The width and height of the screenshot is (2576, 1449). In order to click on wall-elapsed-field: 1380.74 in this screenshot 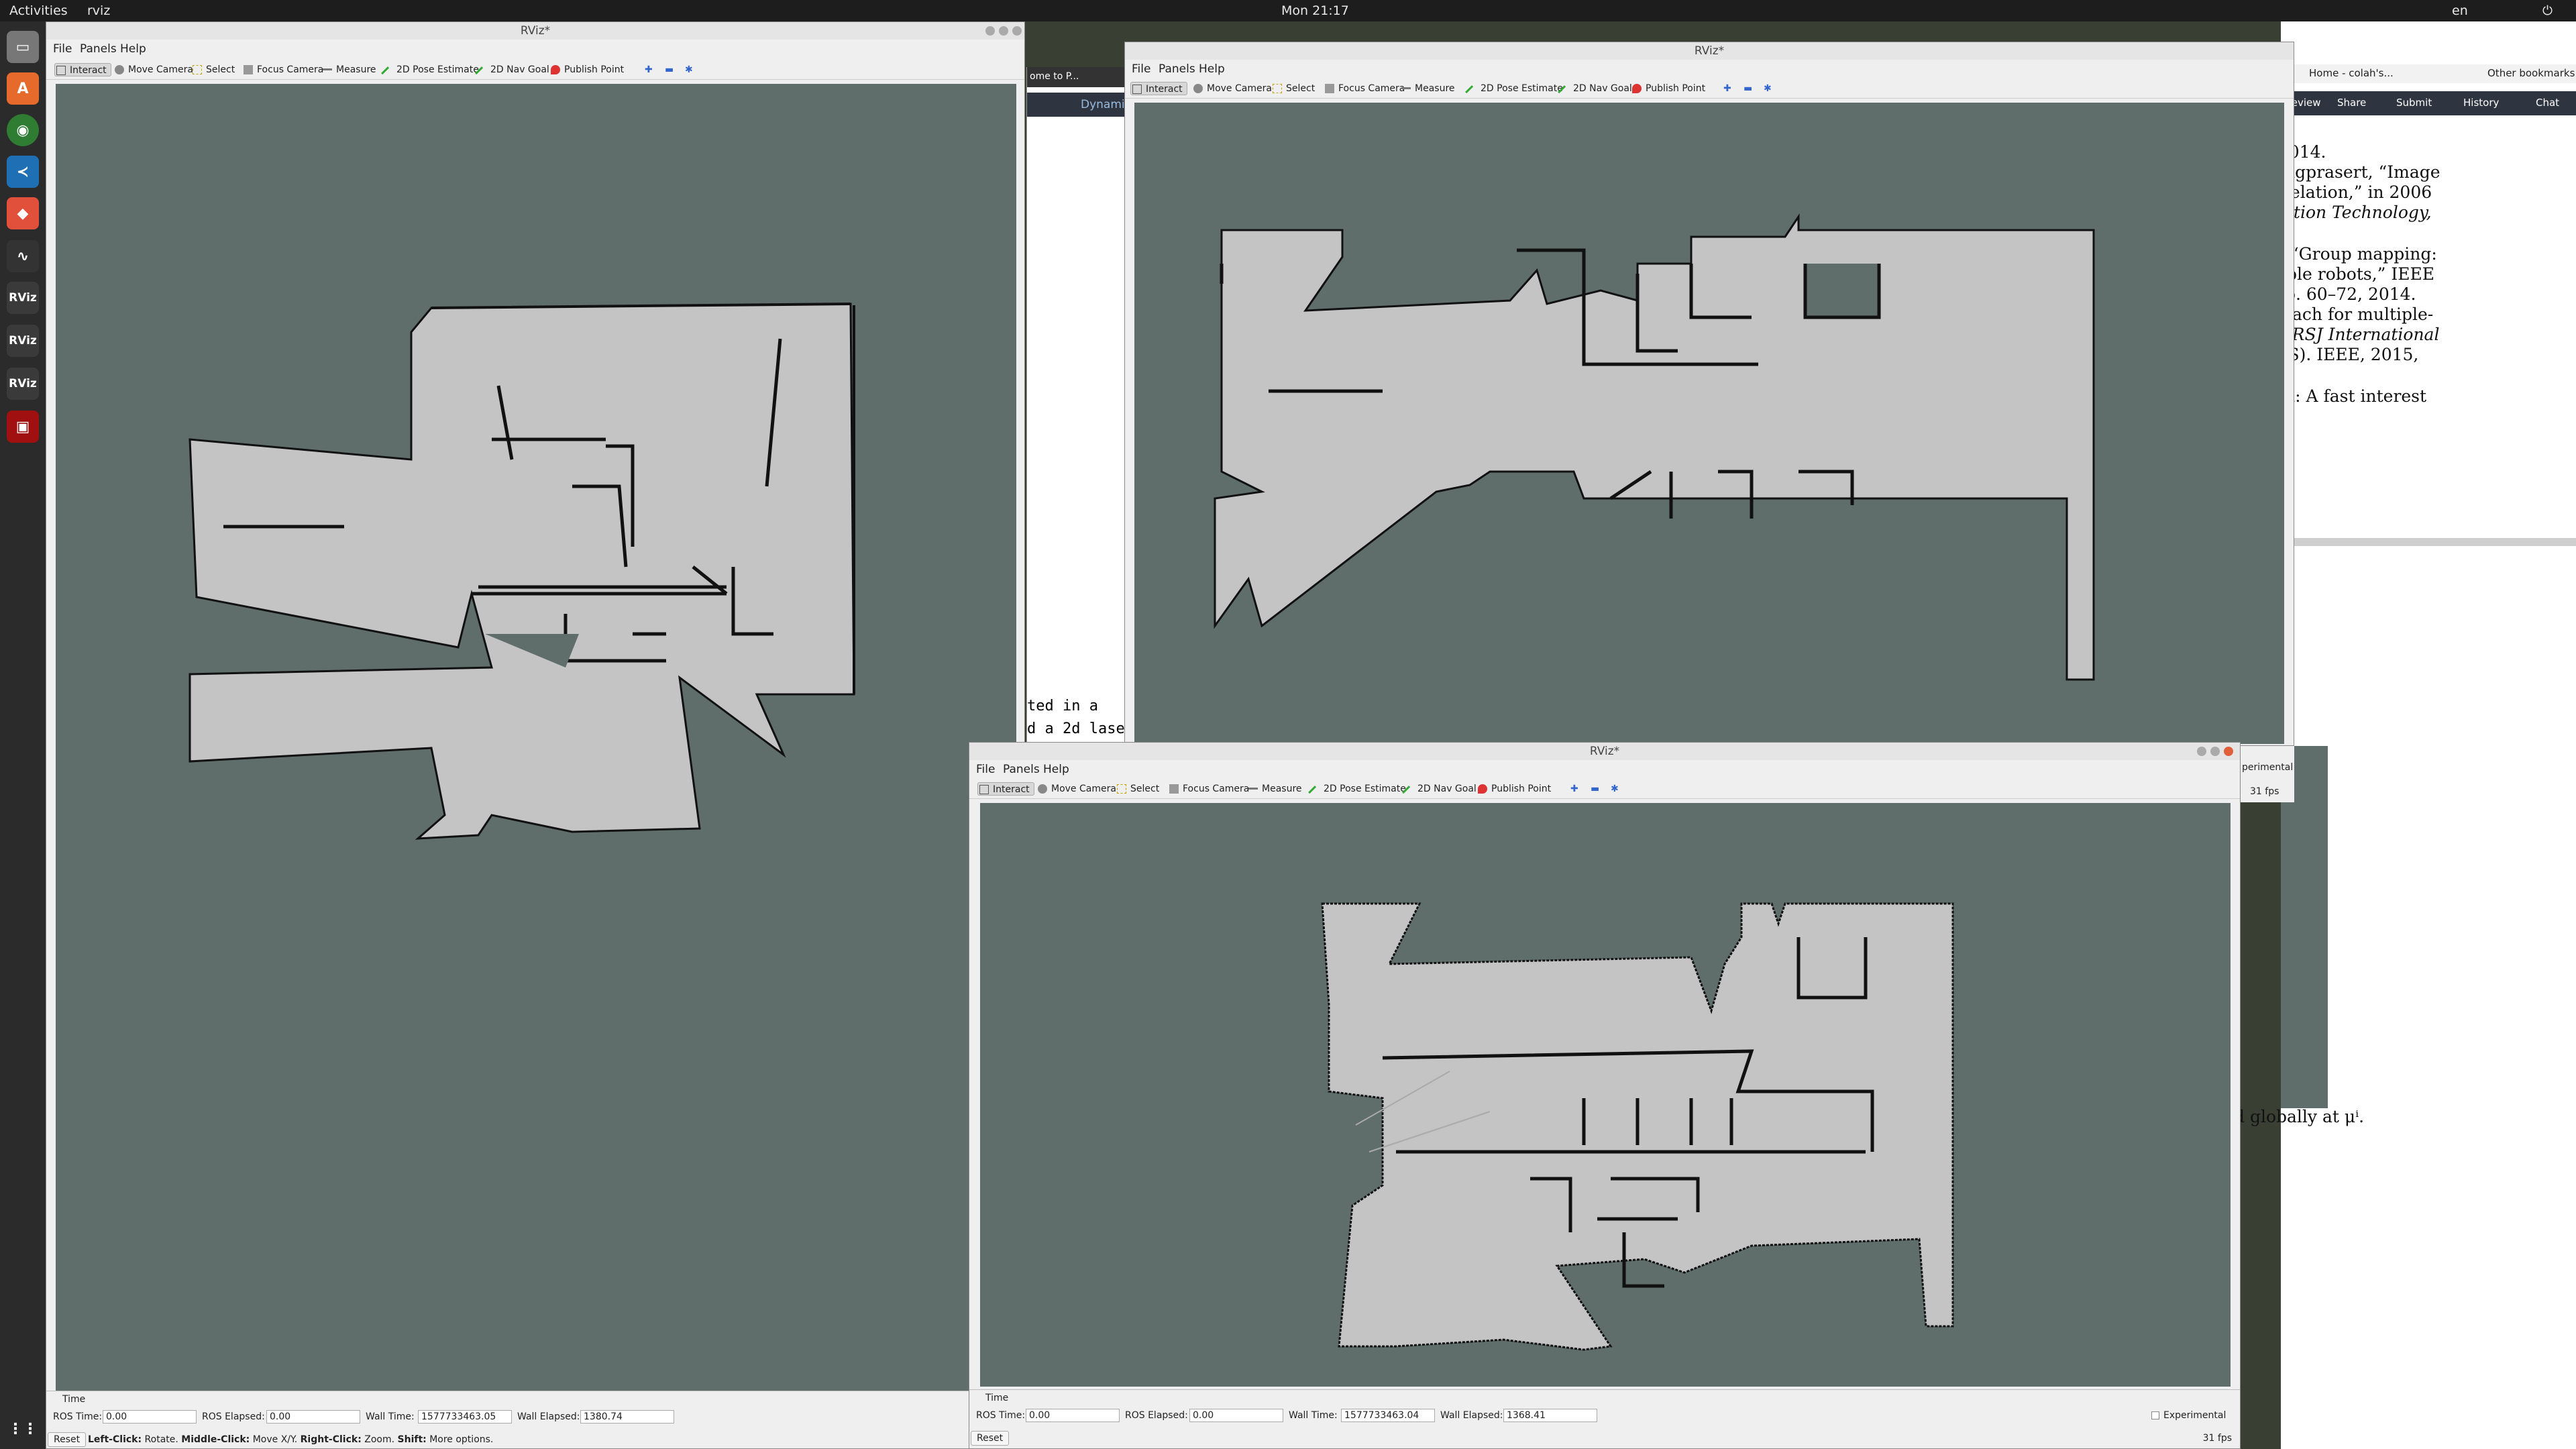, I will do `click(627, 1417)`.